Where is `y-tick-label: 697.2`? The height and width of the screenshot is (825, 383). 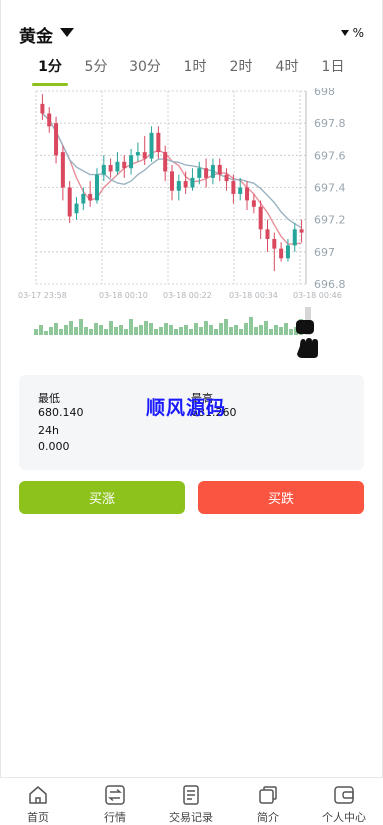
y-tick-label: 697.2 is located at coordinates (330, 220).